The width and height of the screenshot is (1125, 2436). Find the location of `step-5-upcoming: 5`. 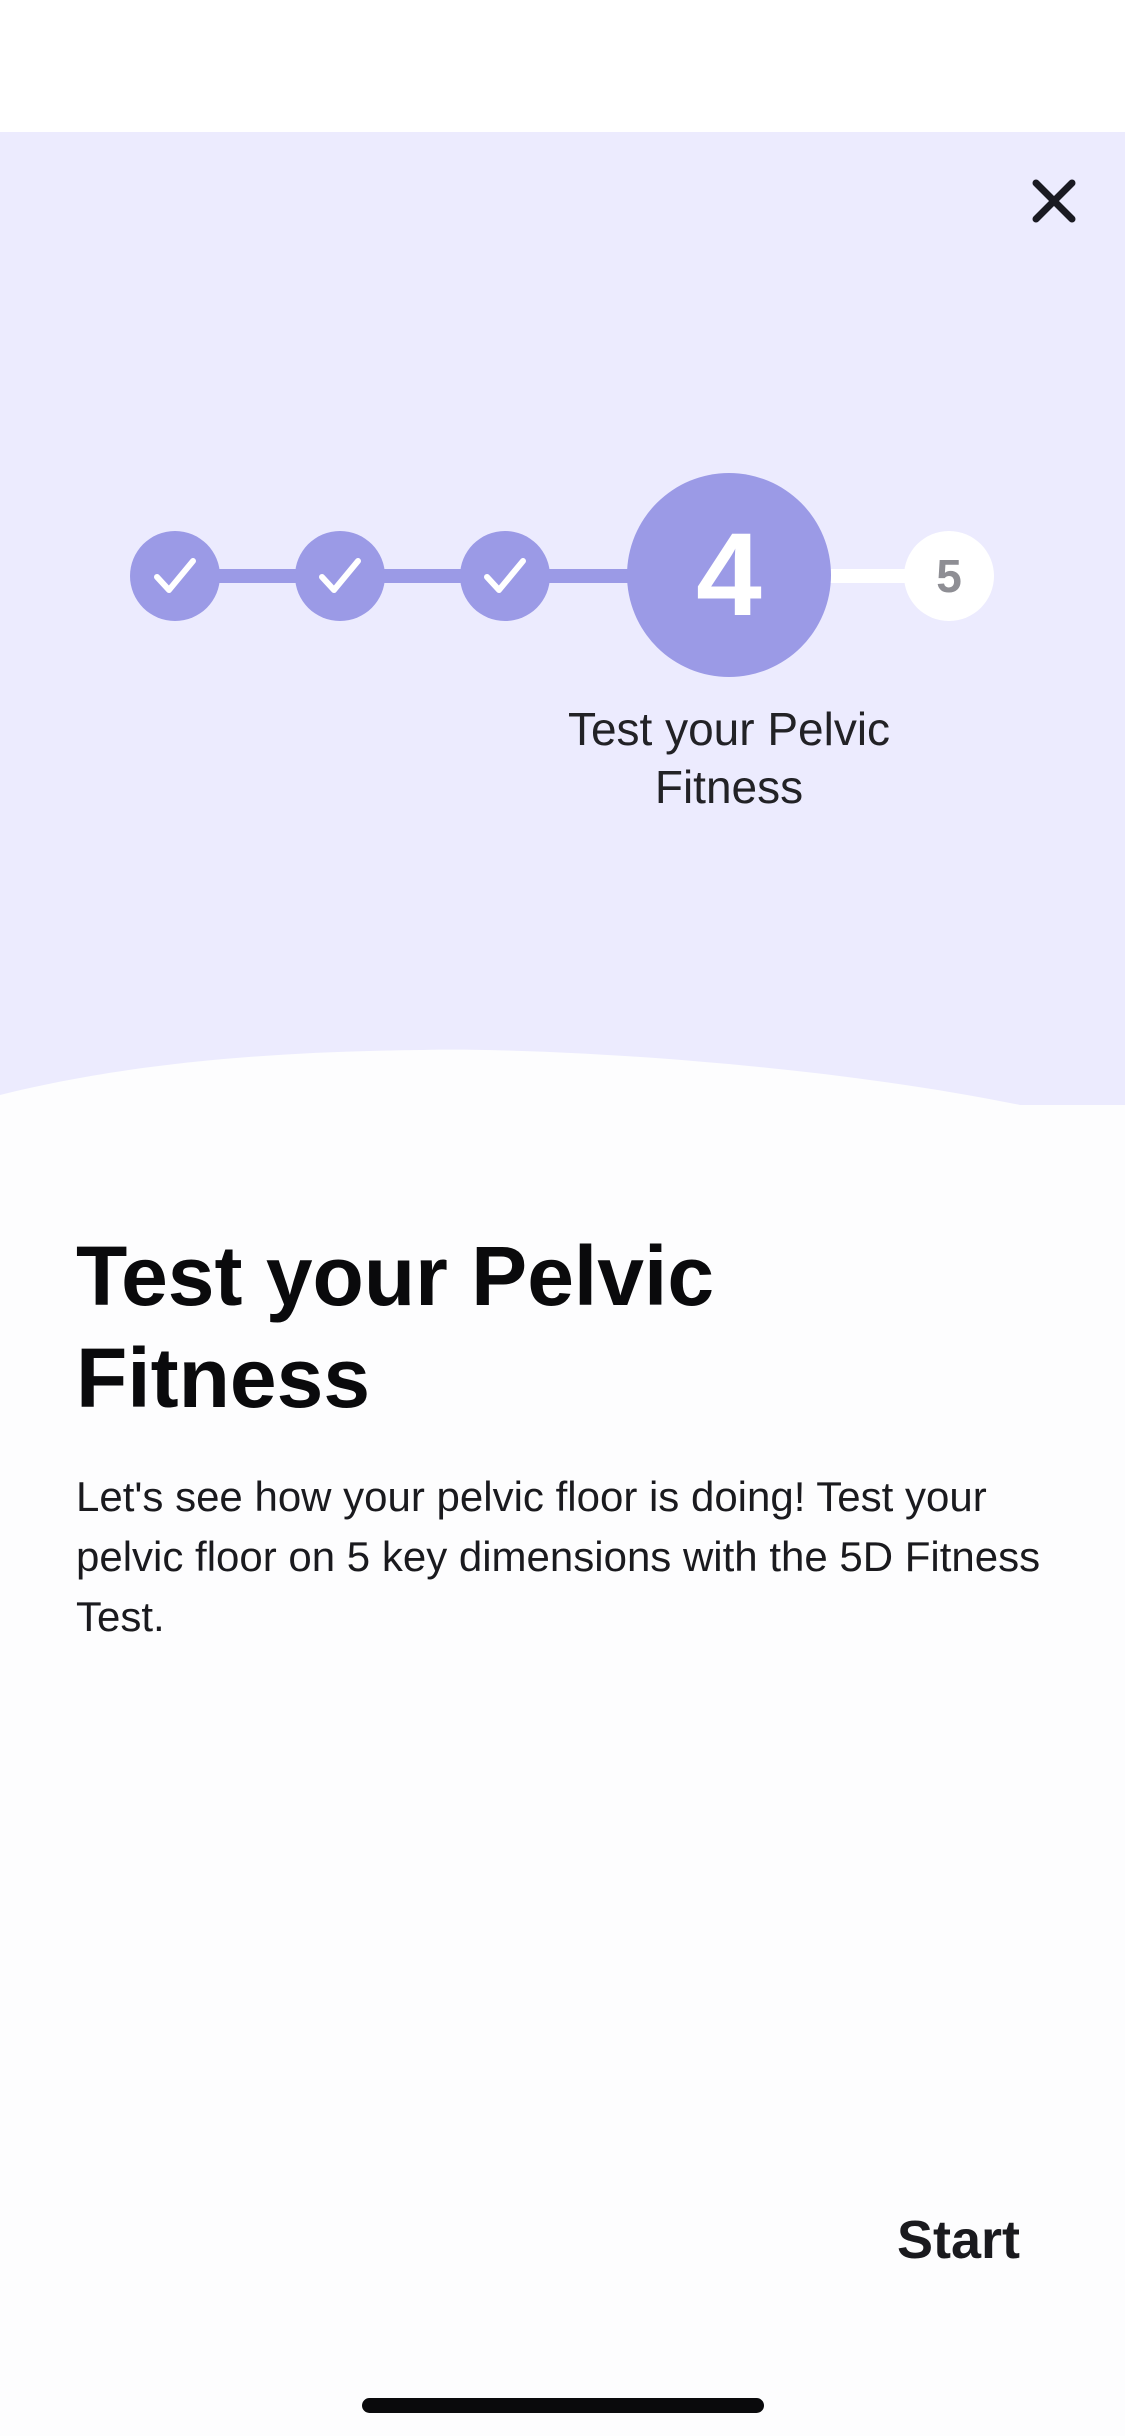

step-5-upcoming: 5 is located at coordinates (949, 576).